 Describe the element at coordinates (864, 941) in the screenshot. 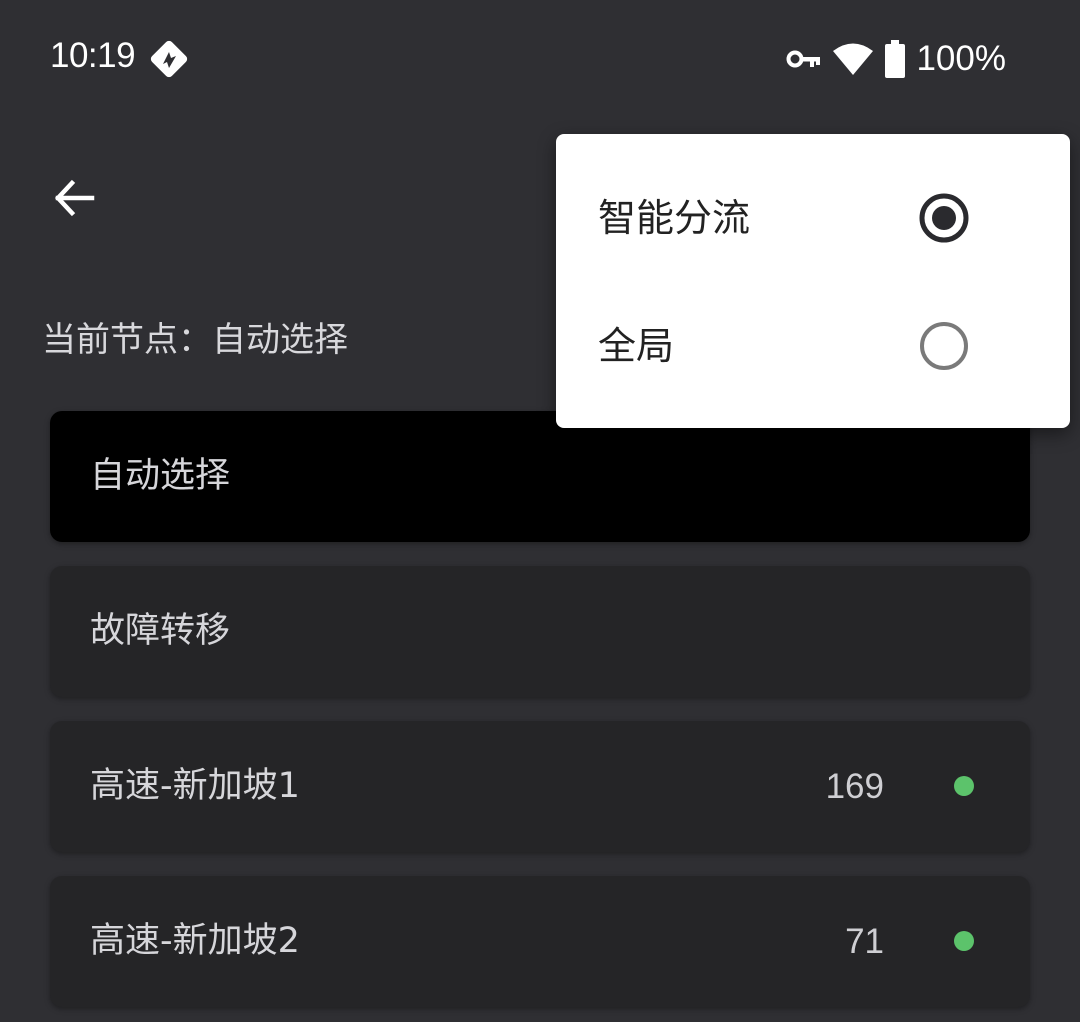

I see `proxy-latency: 71` at that location.